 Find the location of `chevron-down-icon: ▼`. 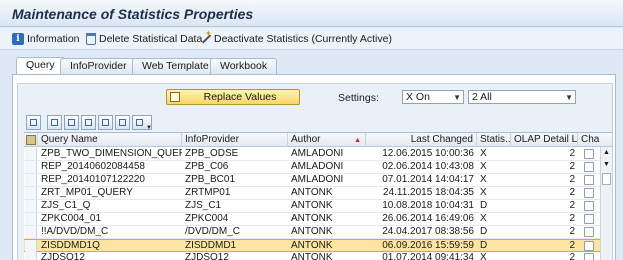

chevron-down-icon: ▼ is located at coordinates (149, 128).